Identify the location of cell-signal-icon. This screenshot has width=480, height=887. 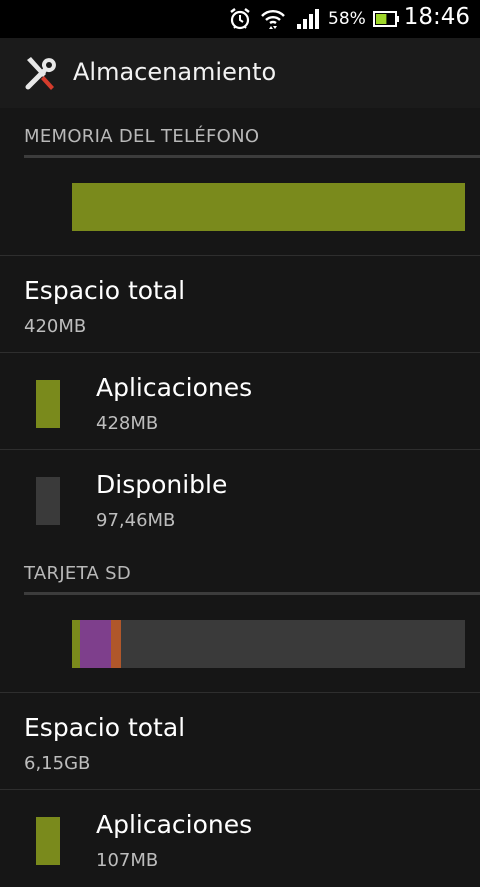
(309, 21).